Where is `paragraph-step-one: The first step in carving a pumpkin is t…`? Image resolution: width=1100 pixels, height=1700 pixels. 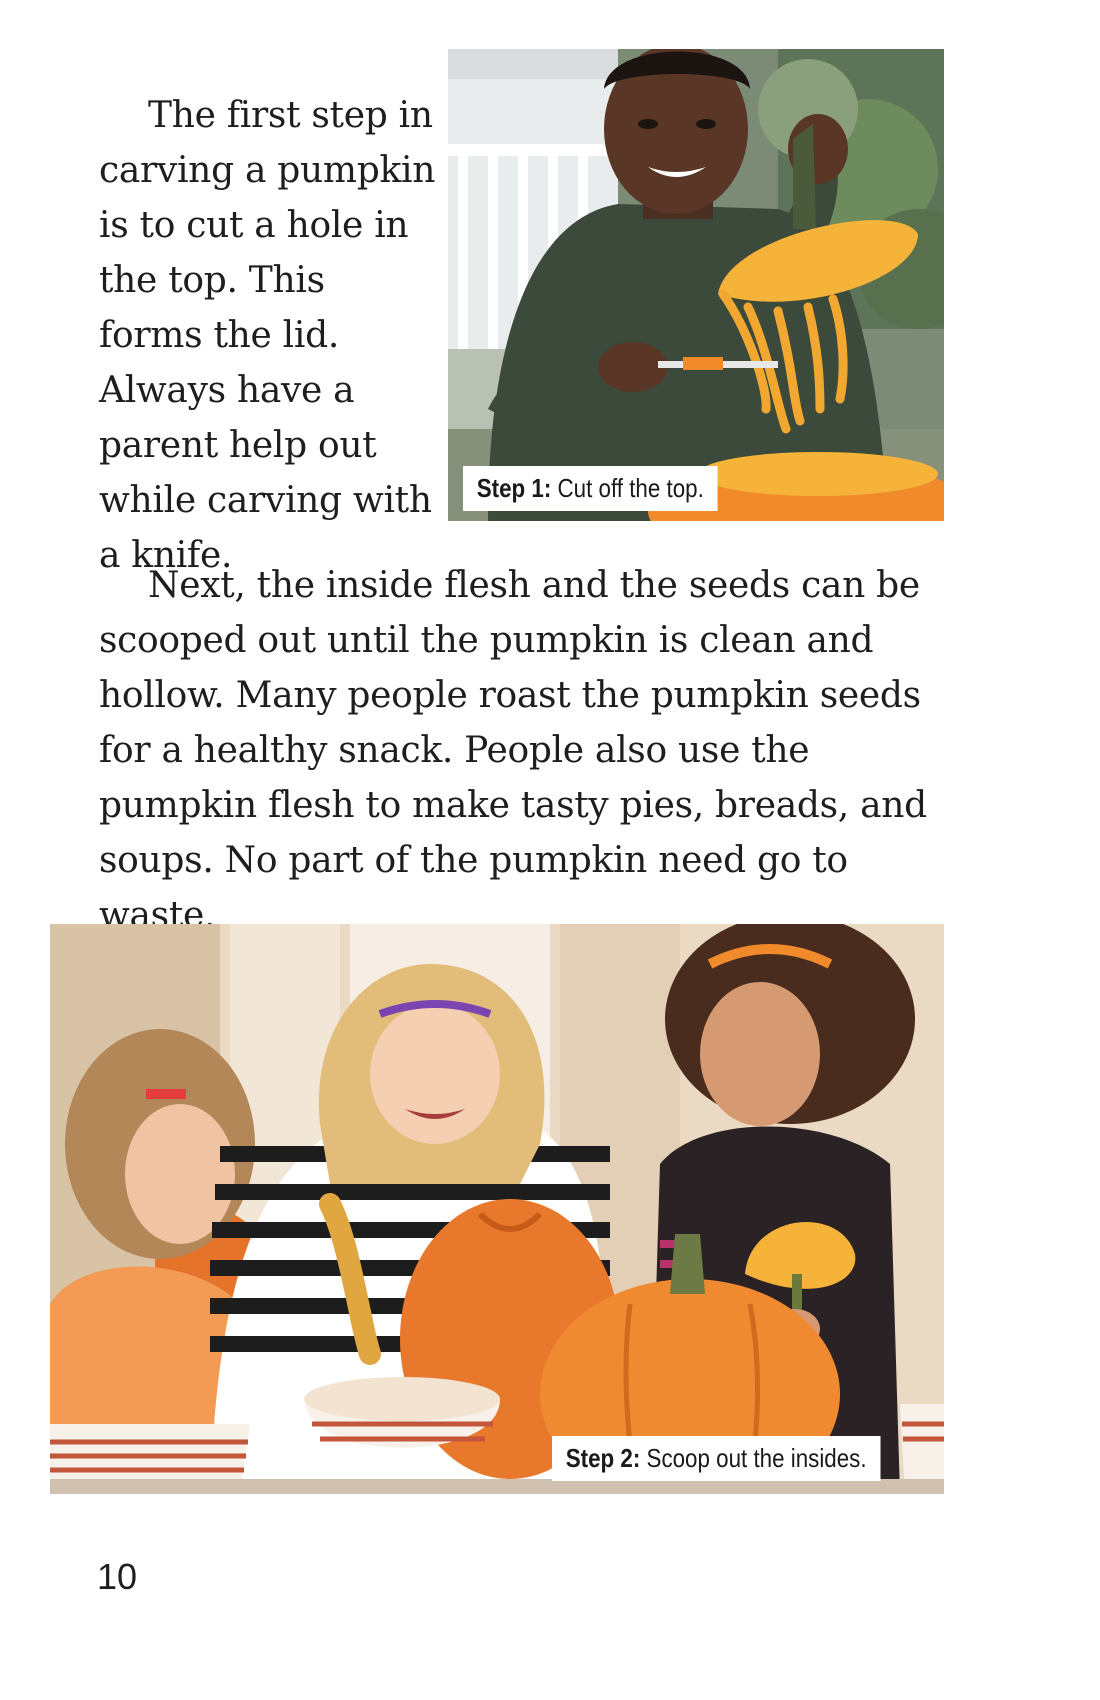
paragraph-step-one: The first step in carving a pumpkin is t… is located at coordinates (269, 335).